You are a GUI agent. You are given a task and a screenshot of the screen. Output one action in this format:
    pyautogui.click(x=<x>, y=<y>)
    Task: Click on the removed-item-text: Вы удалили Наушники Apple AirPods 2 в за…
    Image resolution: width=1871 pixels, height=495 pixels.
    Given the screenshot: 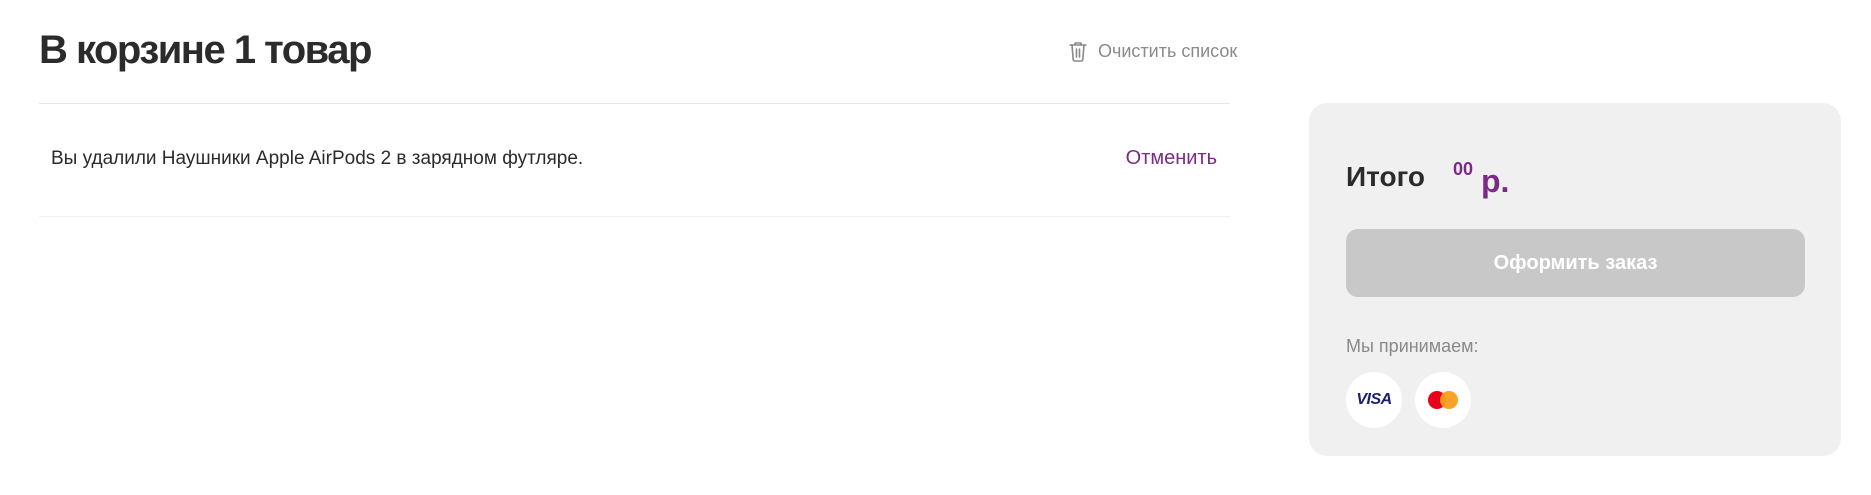 What is the action you would take?
    pyautogui.click(x=317, y=158)
    